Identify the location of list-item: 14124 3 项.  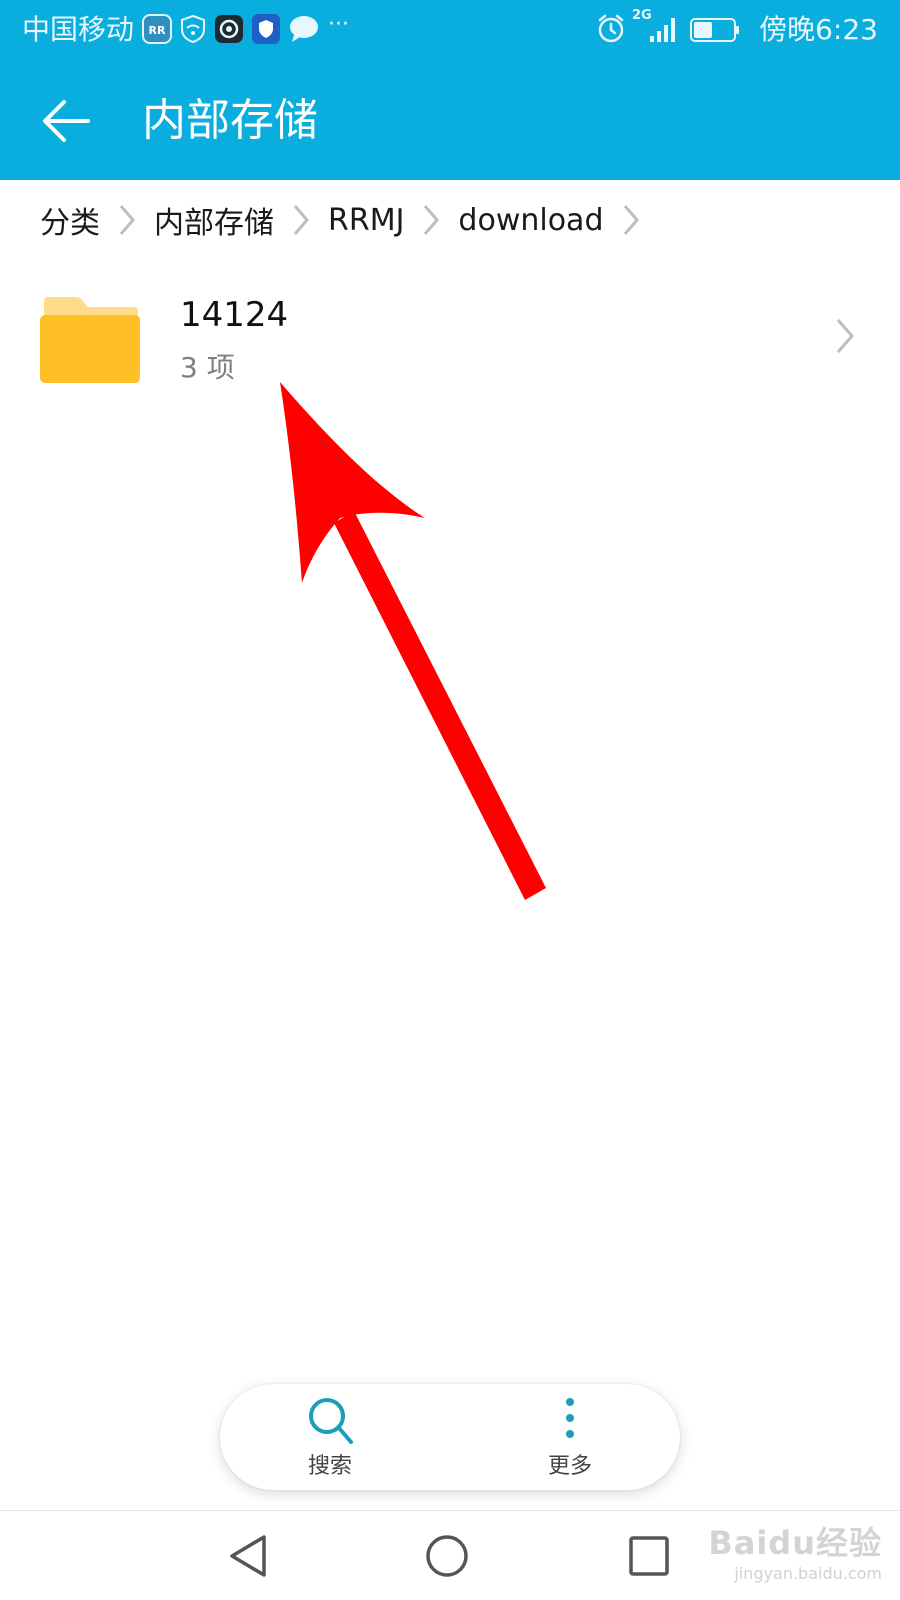
(450, 335).